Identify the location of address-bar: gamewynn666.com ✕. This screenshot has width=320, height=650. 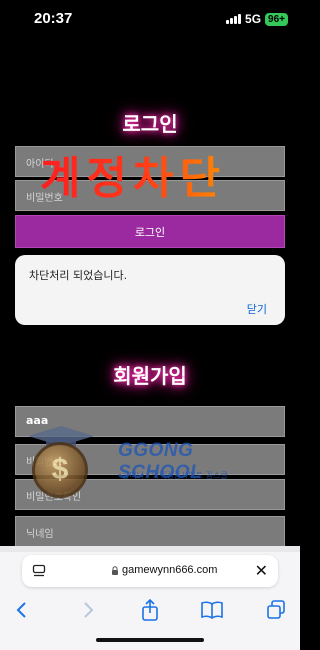
(150, 571).